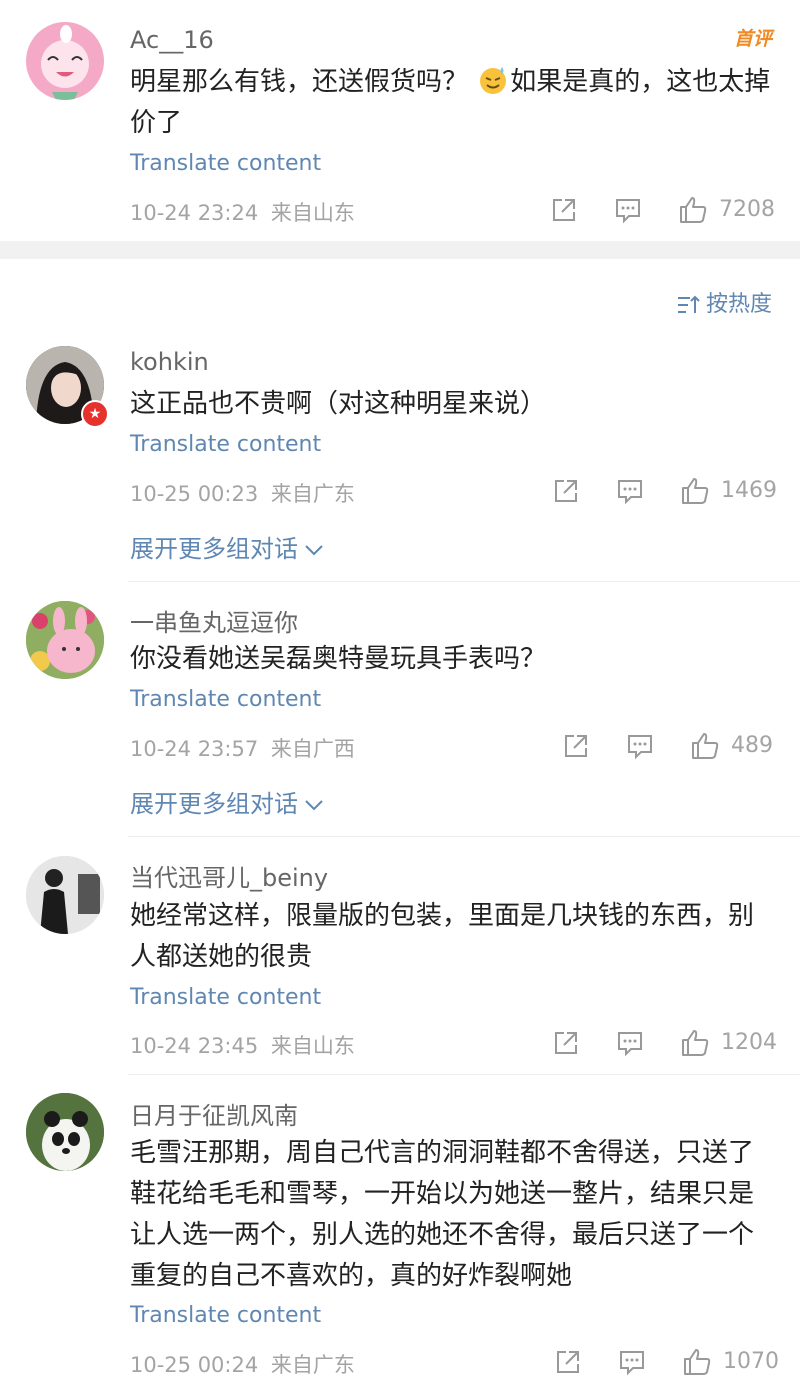  What do you see at coordinates (229, 875) in the screenshot?
I see `username: 当代迅哥儿_beiny` at bounding box center [229, 875].